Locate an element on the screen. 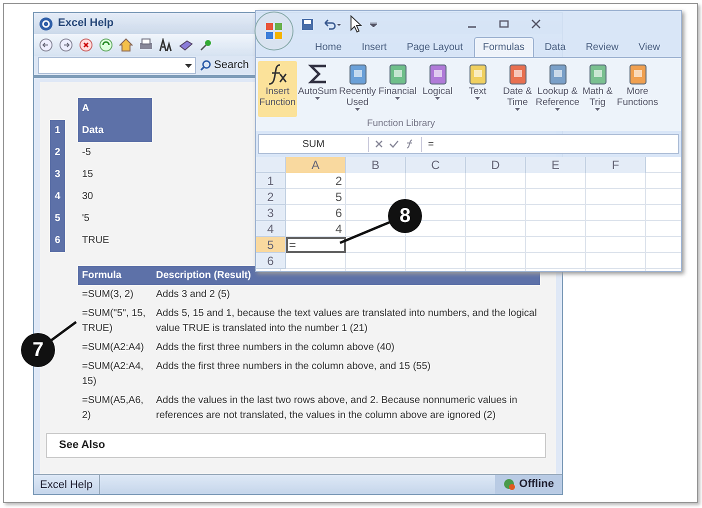 Image resolution: width=702 pixels, height=508 pixels. save-icon is located at coordinates (307, 24).